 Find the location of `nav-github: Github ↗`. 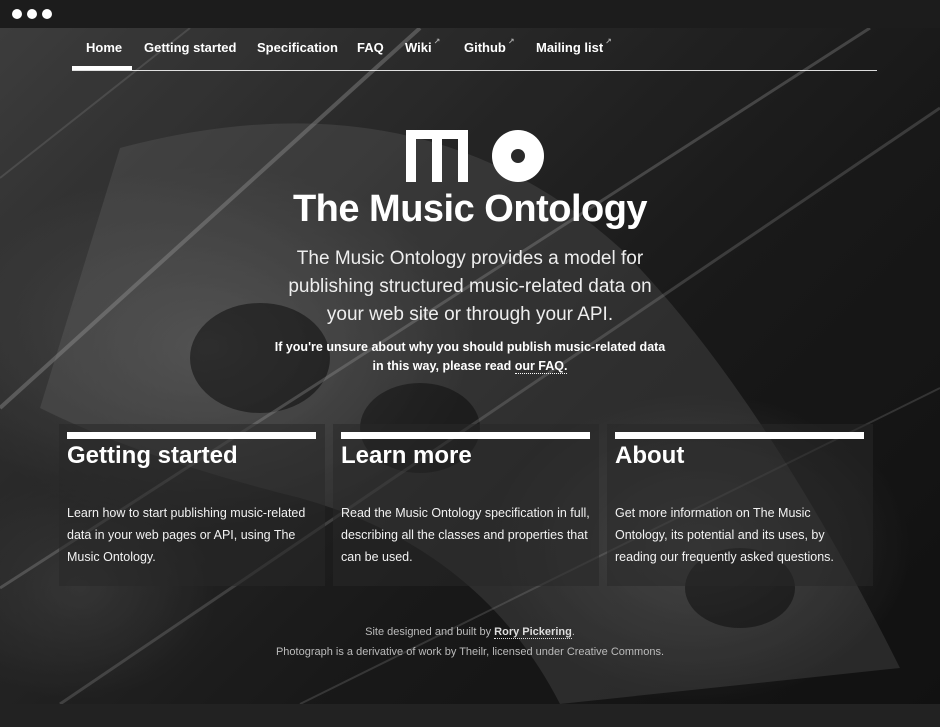

nav-github: Github ↗ is located at coordinates (489, 46).